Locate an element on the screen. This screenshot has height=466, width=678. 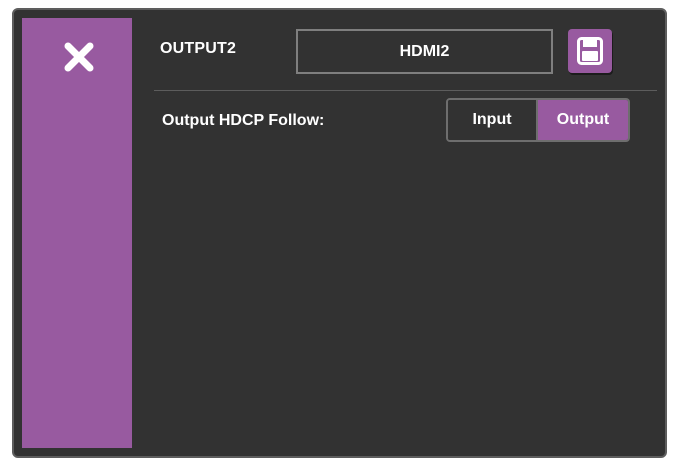
side-bar is located at coordinates (77, 233).